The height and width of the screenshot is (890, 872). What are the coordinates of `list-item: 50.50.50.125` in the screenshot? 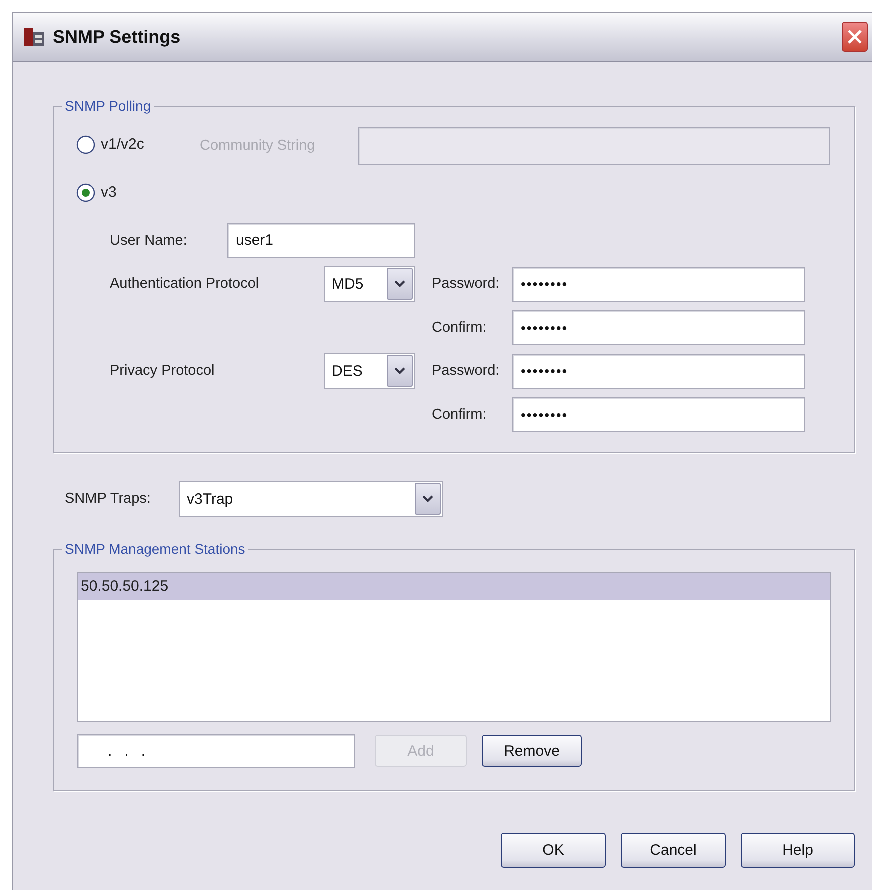 It's located at (454, 586).